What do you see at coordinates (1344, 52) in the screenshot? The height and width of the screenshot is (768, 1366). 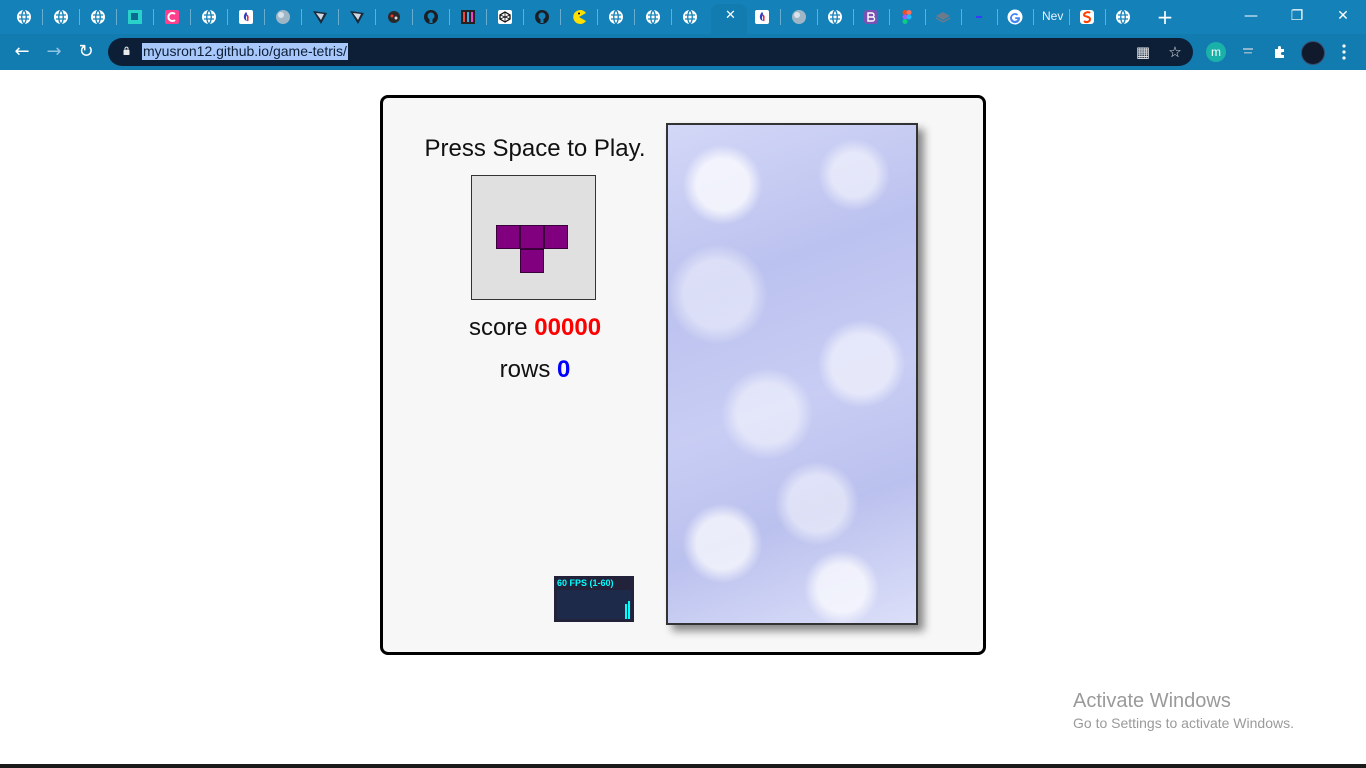 I see `menu-kebab-icon` at bounding box center [1344, 52].